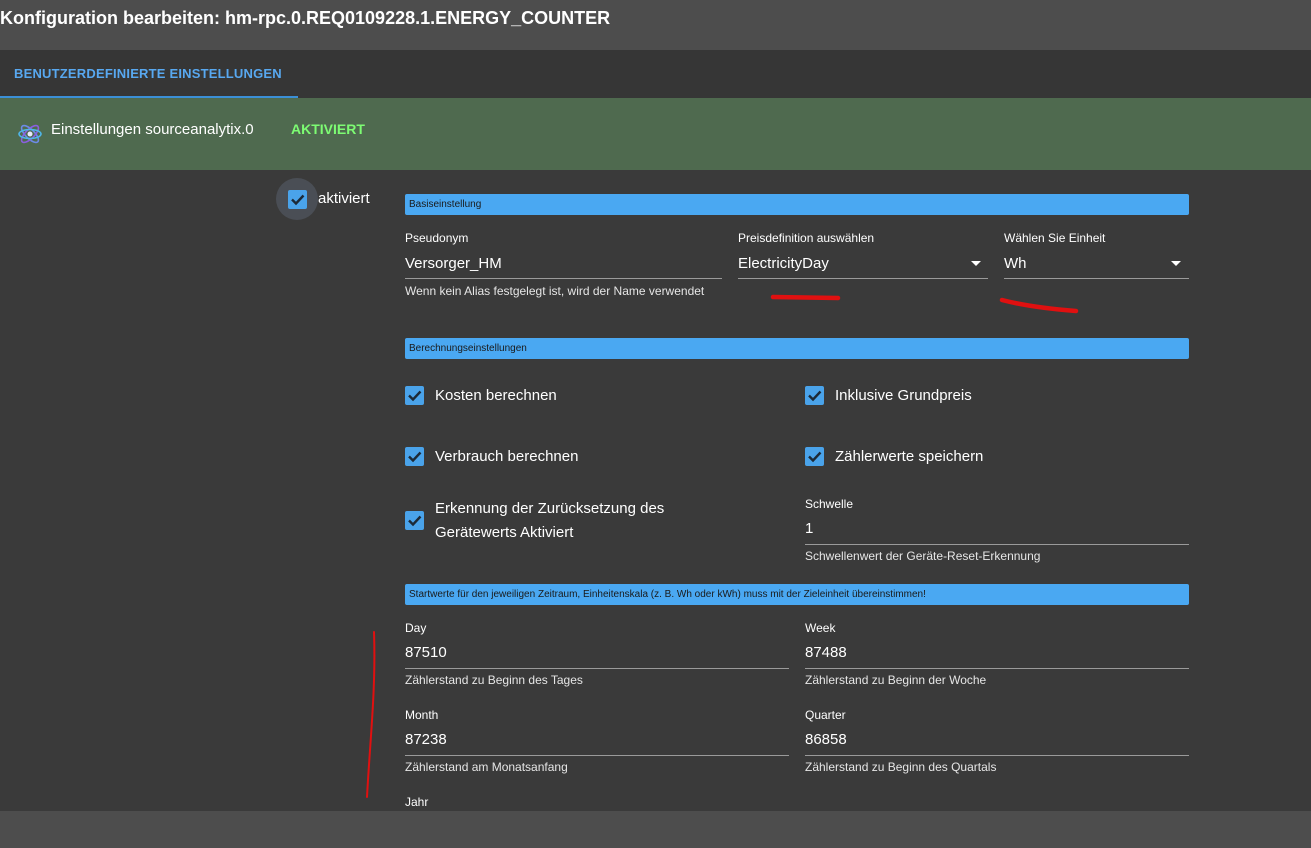  I want to click on adapter-status-badge: AKTIVIERT, so click(328, 129).